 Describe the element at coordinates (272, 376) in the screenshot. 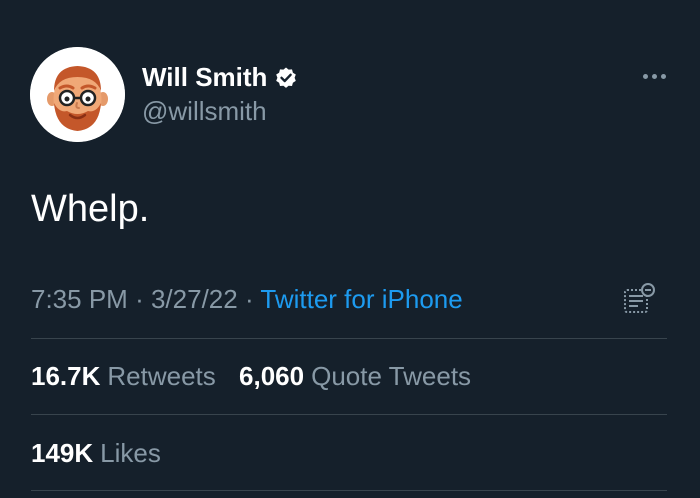

I see `quote-tweets-count: 6,060` at that location.